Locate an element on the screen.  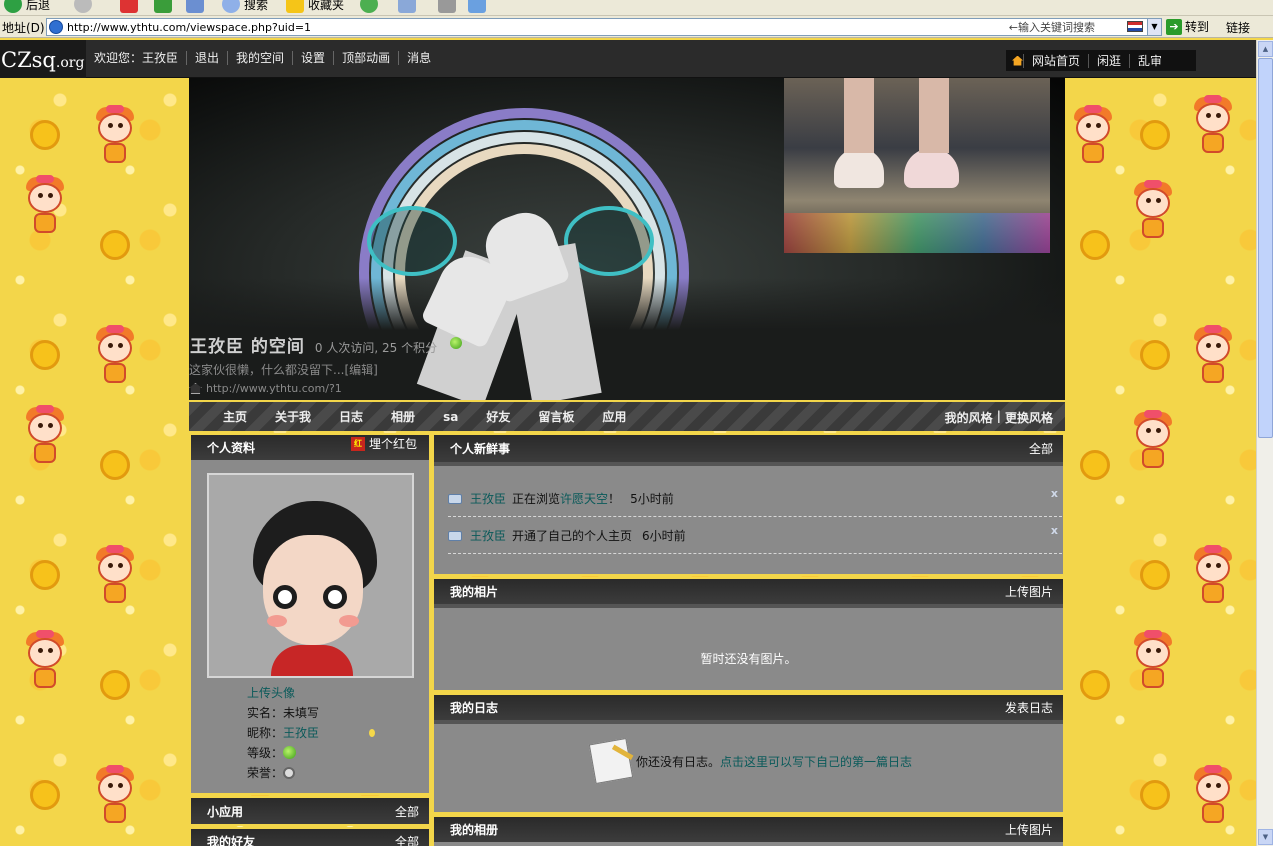
hongbao-button: 红 埋个红包 is located at coordinates (383, 443).